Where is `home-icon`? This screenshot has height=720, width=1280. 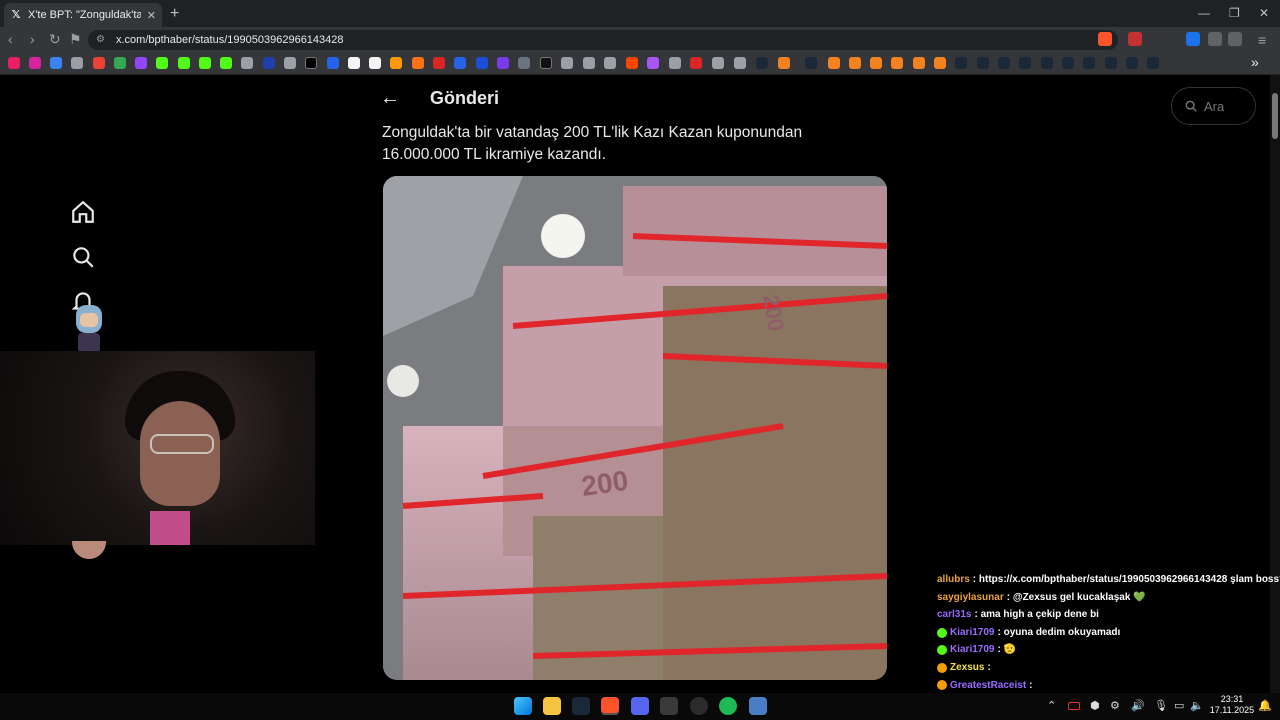 home-icon is located at coordinates (83, 212).